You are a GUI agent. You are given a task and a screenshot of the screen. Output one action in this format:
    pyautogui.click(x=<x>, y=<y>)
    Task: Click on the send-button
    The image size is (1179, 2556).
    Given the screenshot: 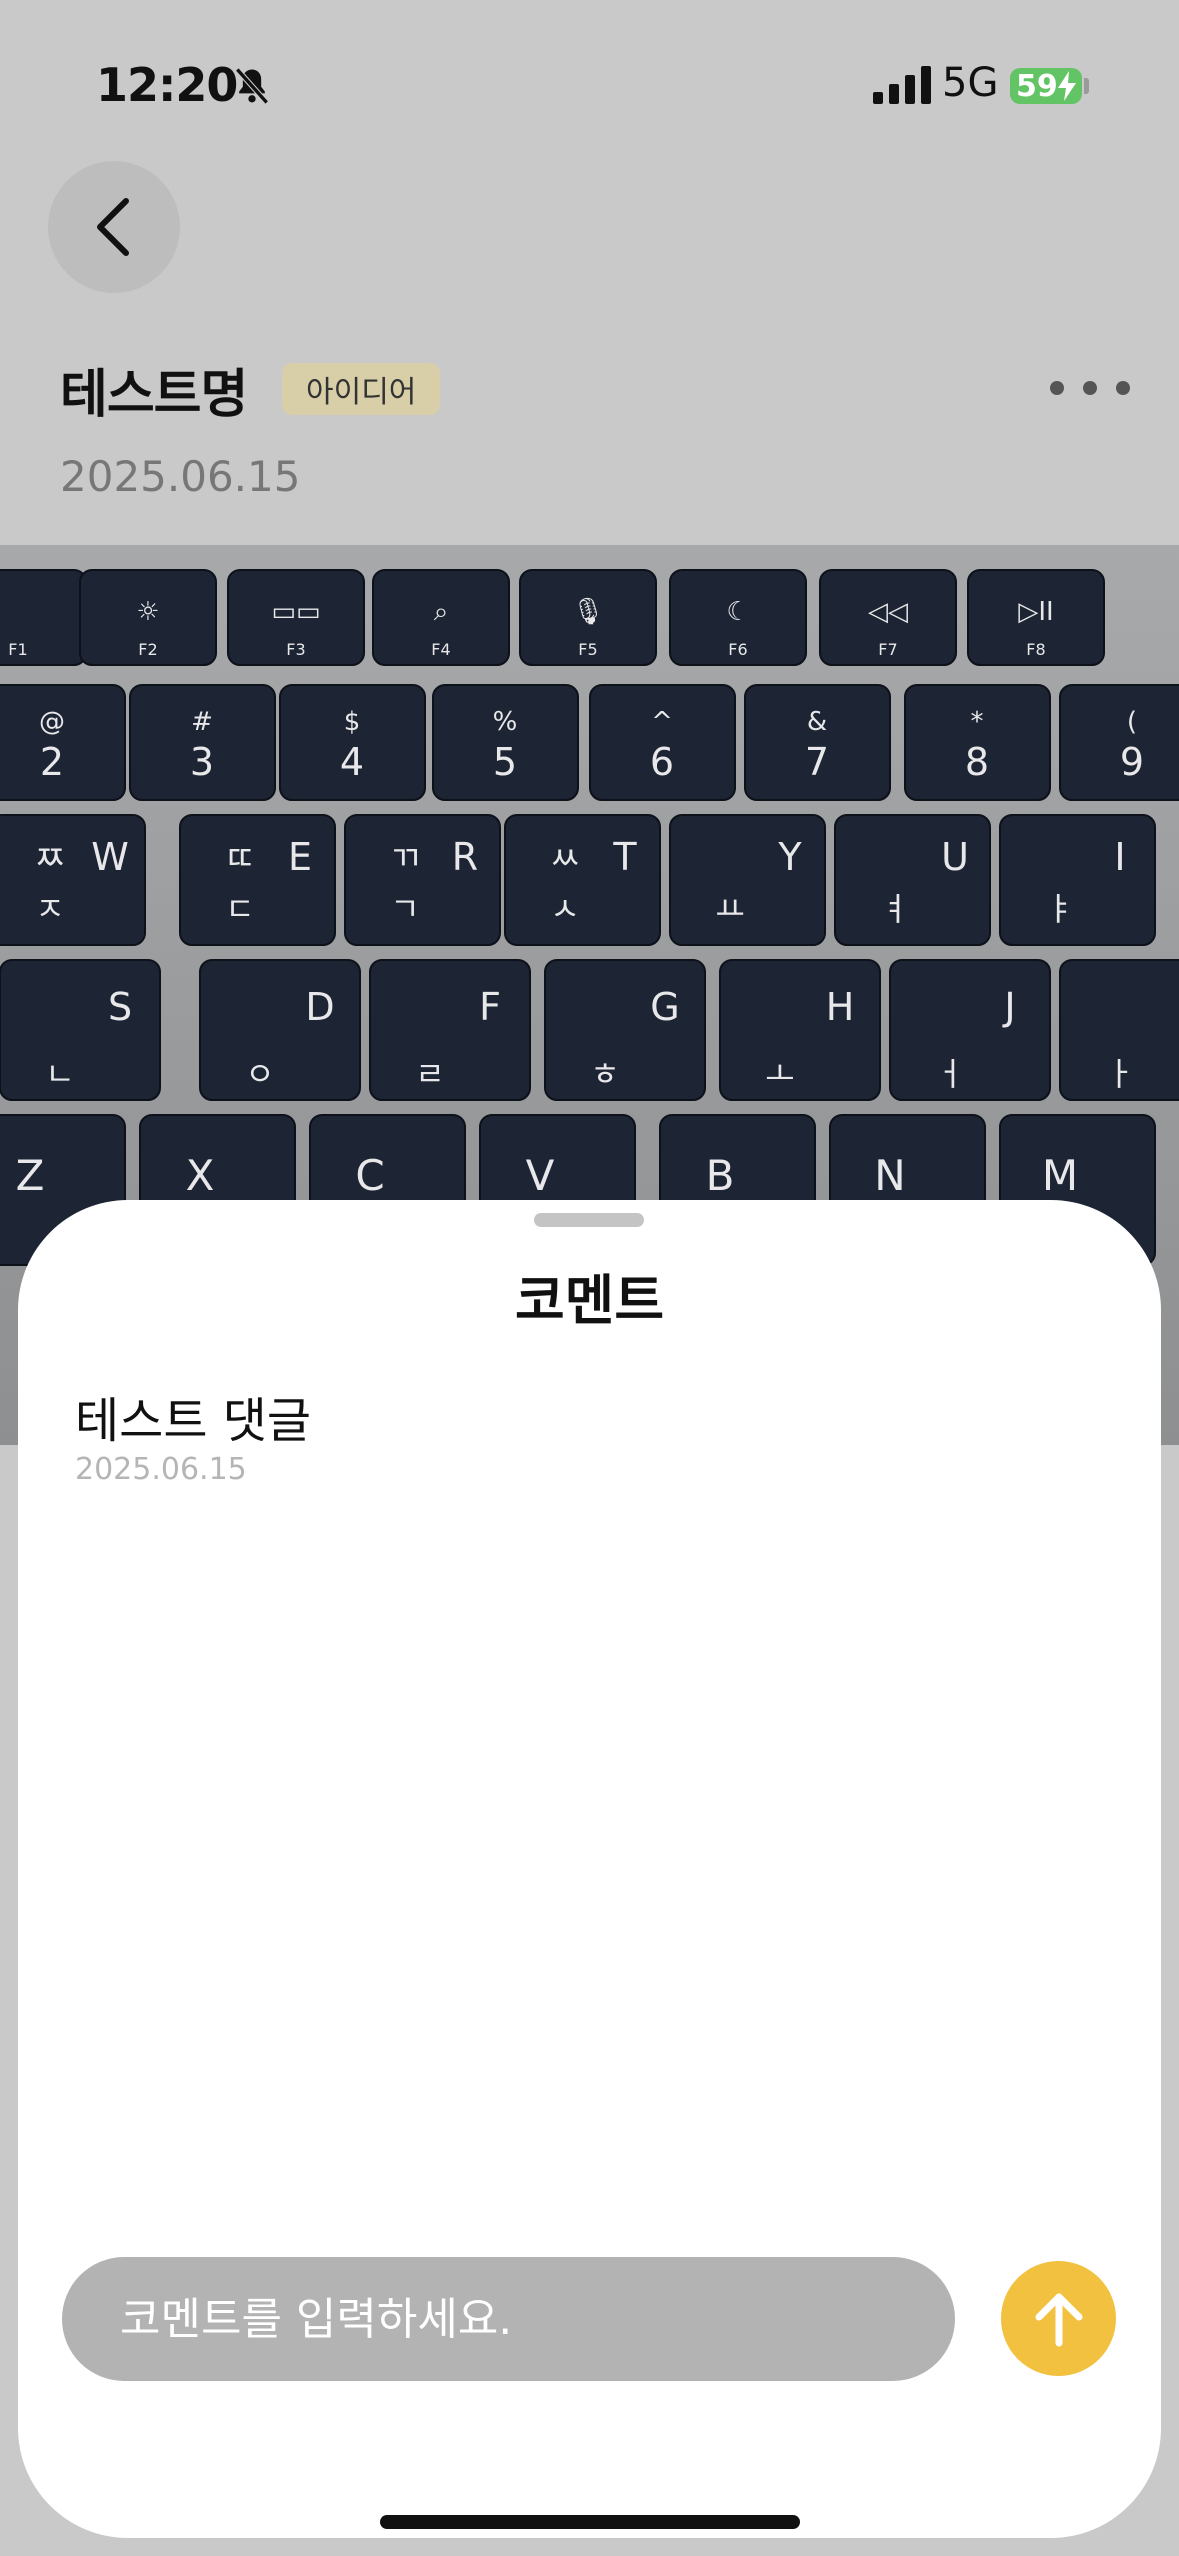 What is the action you would take?
    pyautogui.click(x=1058, y=2318)
    